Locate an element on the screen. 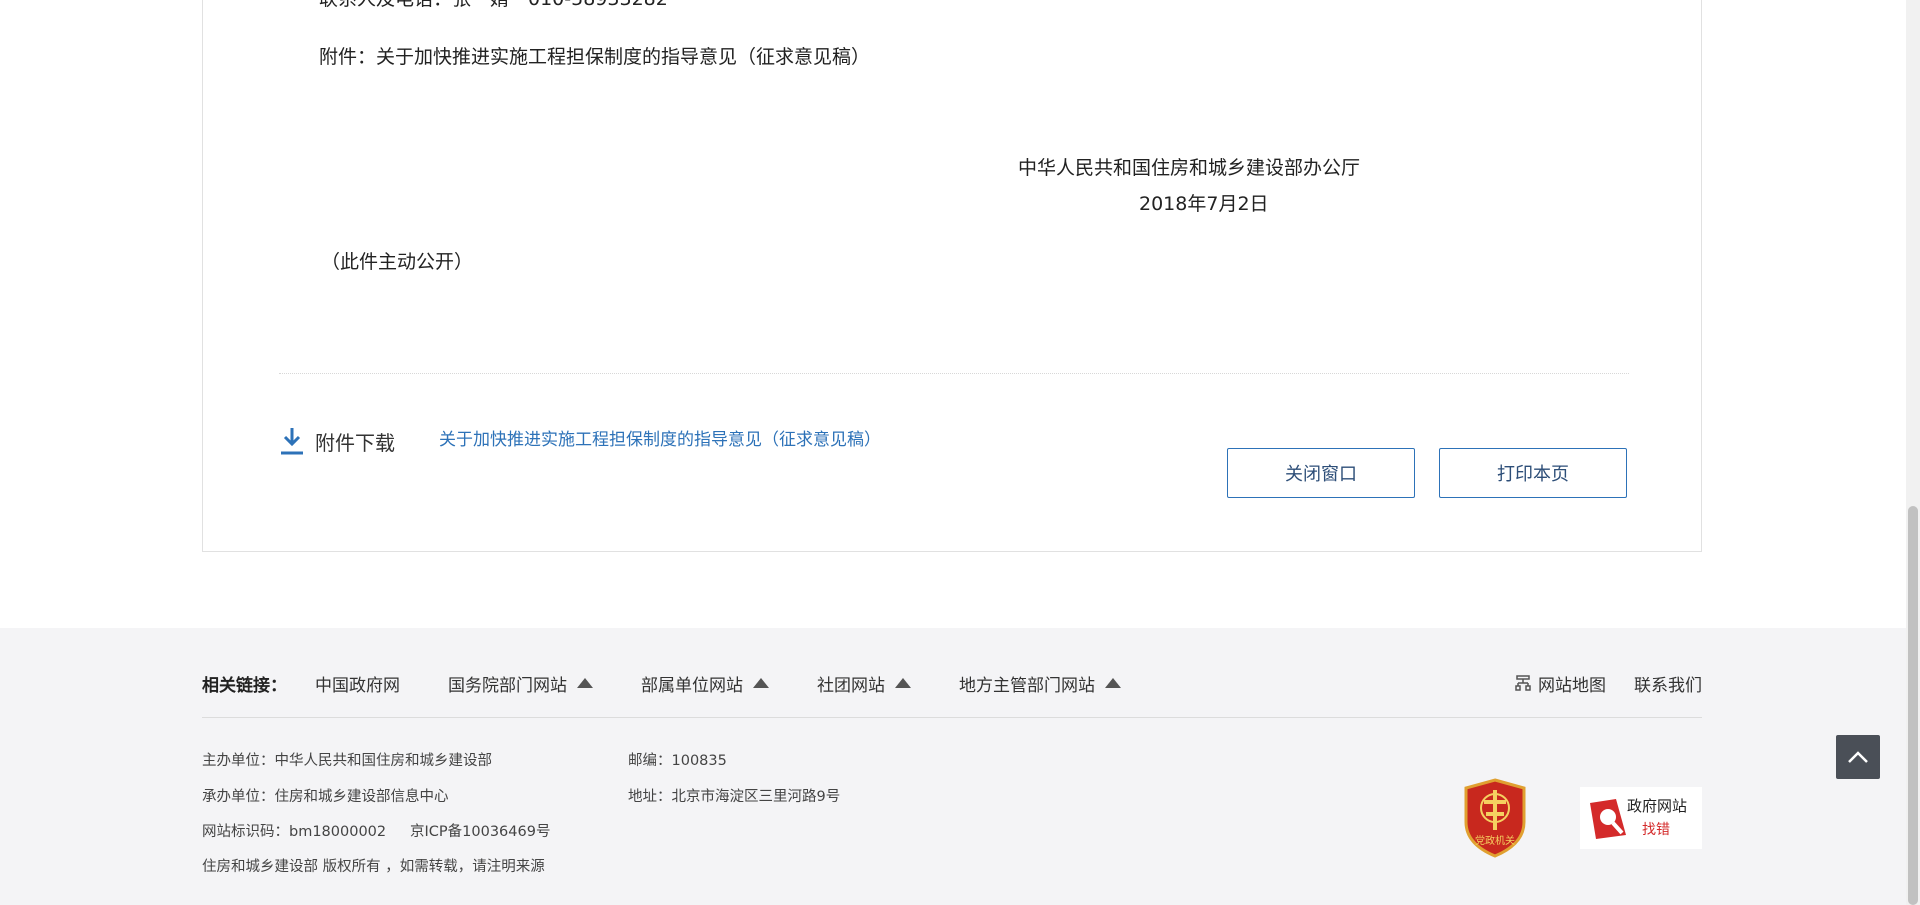 The width and height of the screenshot is (1920, 905). link-china-gov: 中国政府网 is located at coordinates (357, 683).